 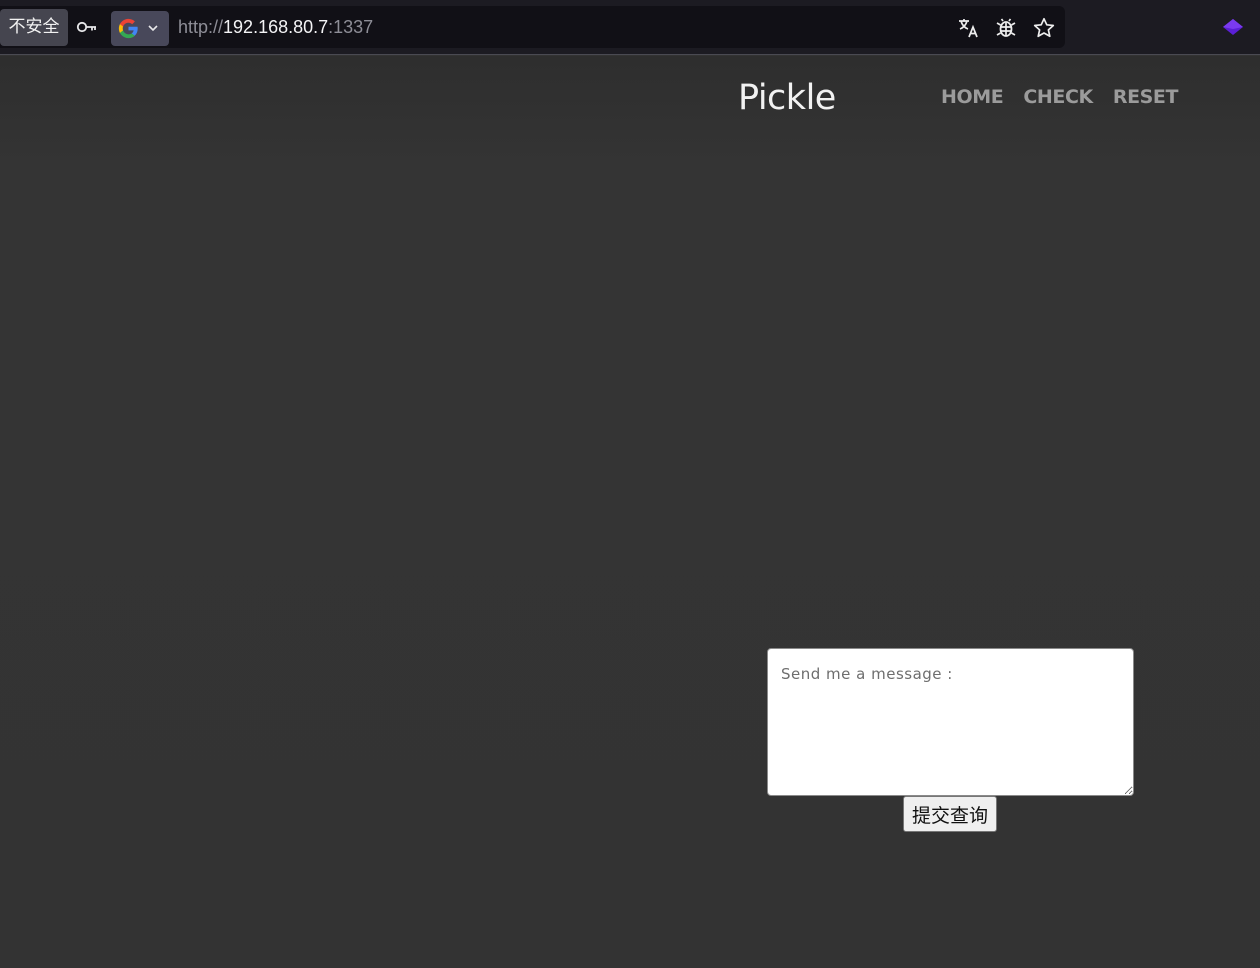 What do you see at coordinates (630, 27) in the screenshot?
I see `browser-toolbar: 不安全 http://192.168.80.7:1337` at bounding box center [630, 27].